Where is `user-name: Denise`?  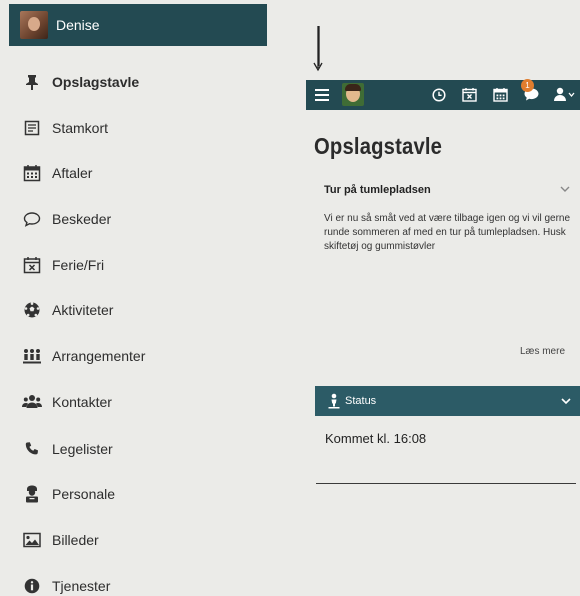
user-name: Denise is located at coordinates (78, 25).